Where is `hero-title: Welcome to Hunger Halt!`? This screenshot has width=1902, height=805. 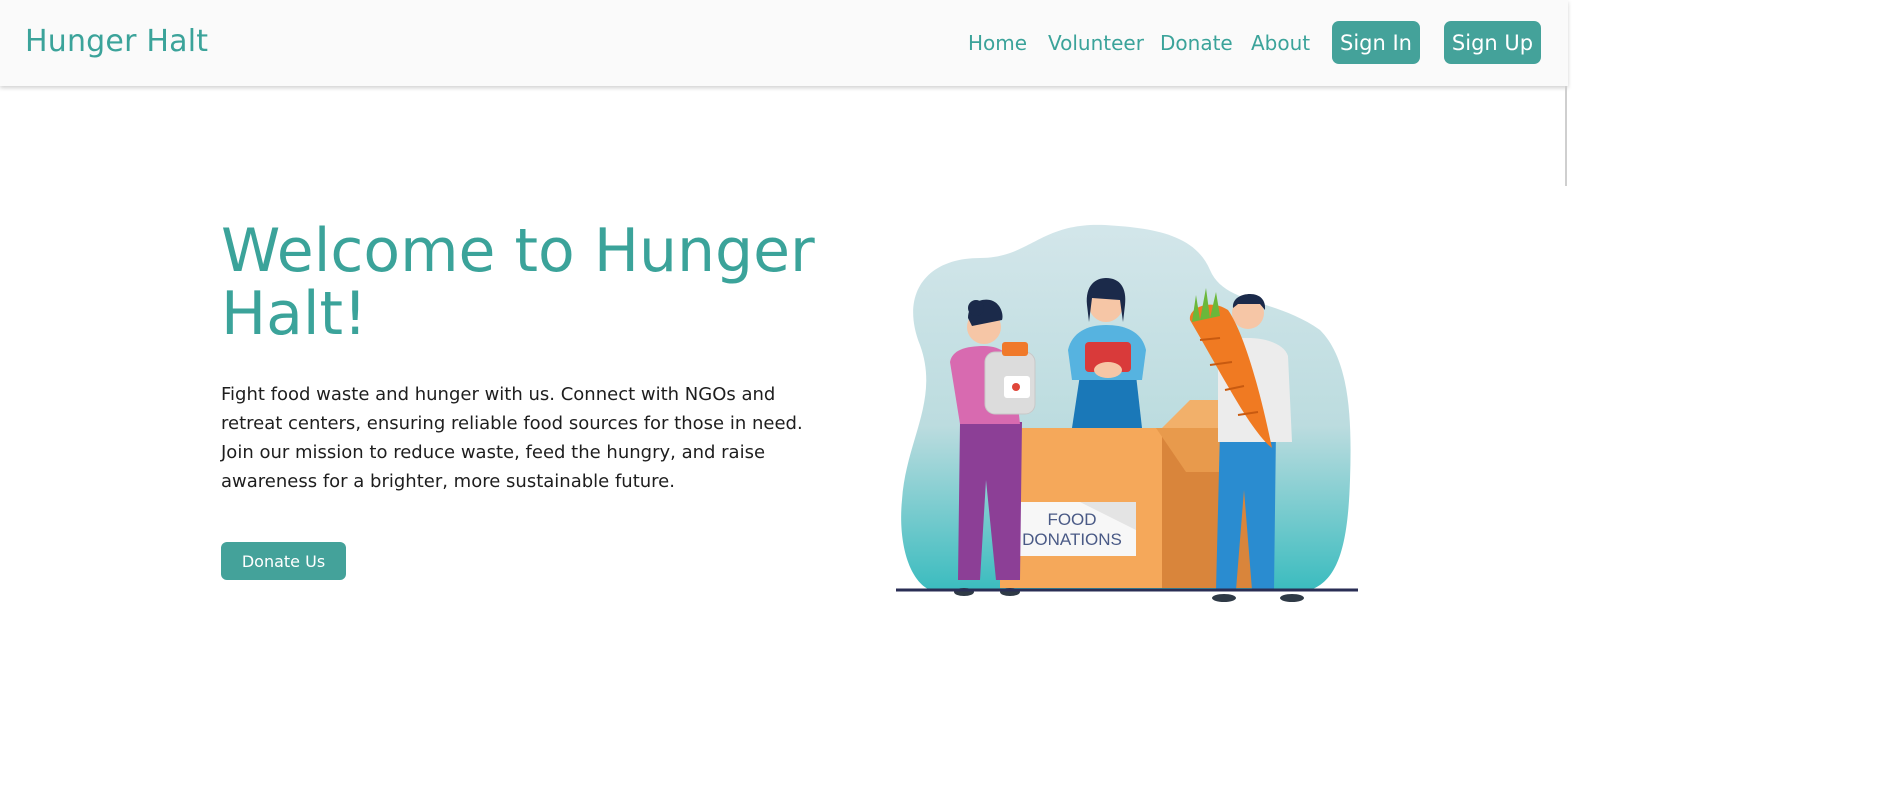 hero-title: Welcome to Hunger Halt! is located at coordinates (518, 282).